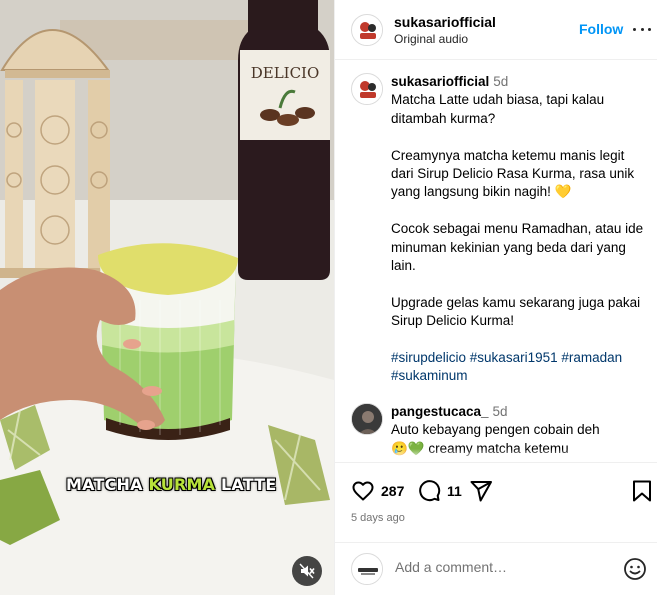  I want to click on comment-count: 11, so click(454, 491).